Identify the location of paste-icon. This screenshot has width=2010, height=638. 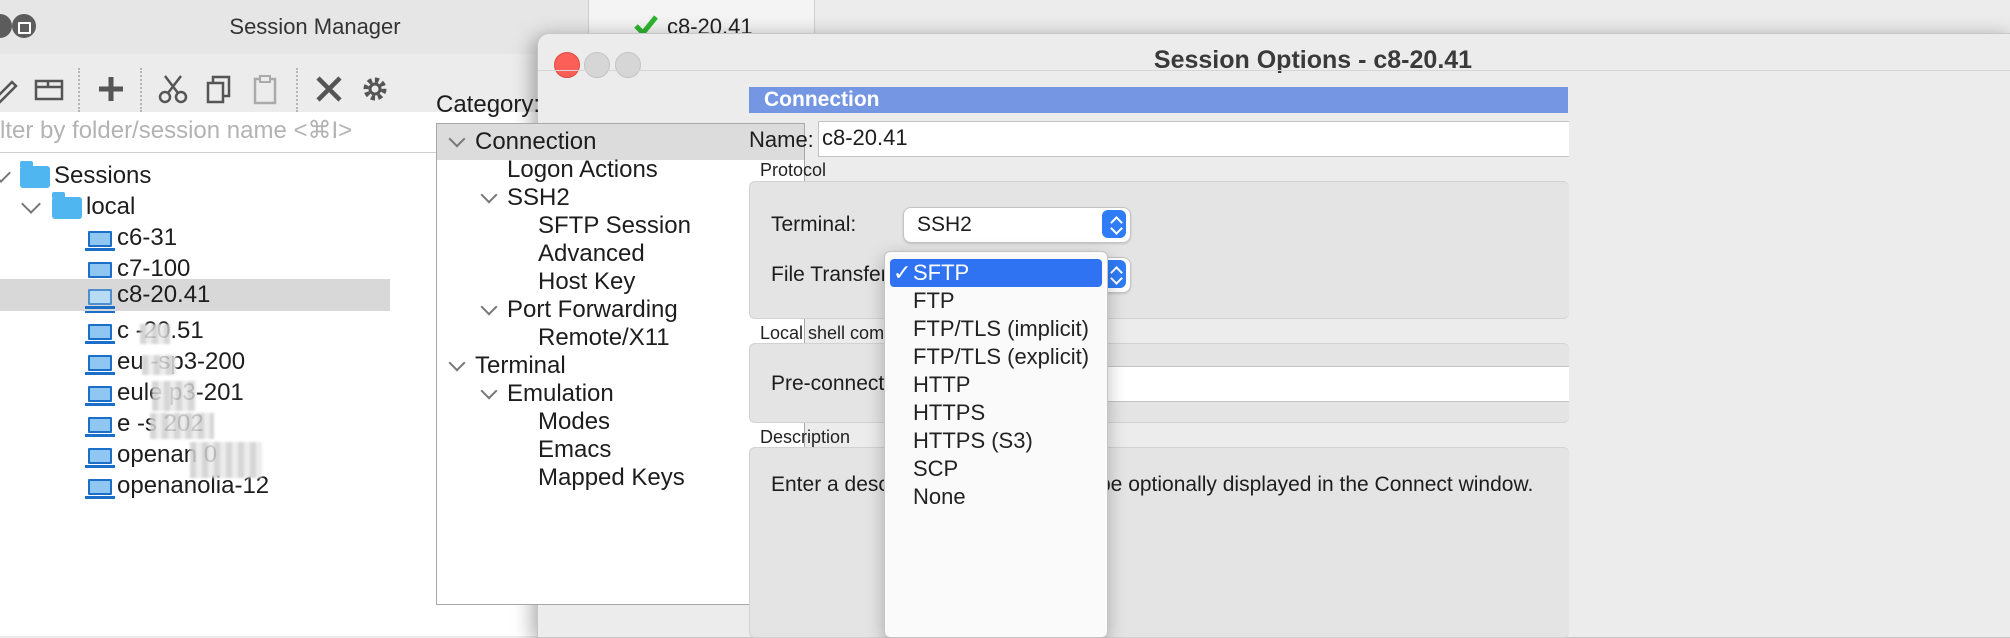
(265, 89).